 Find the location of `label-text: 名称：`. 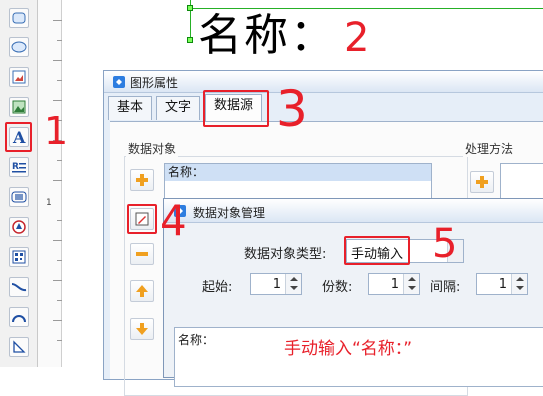

label-text: 名称： is located at coordinates (267, 35).